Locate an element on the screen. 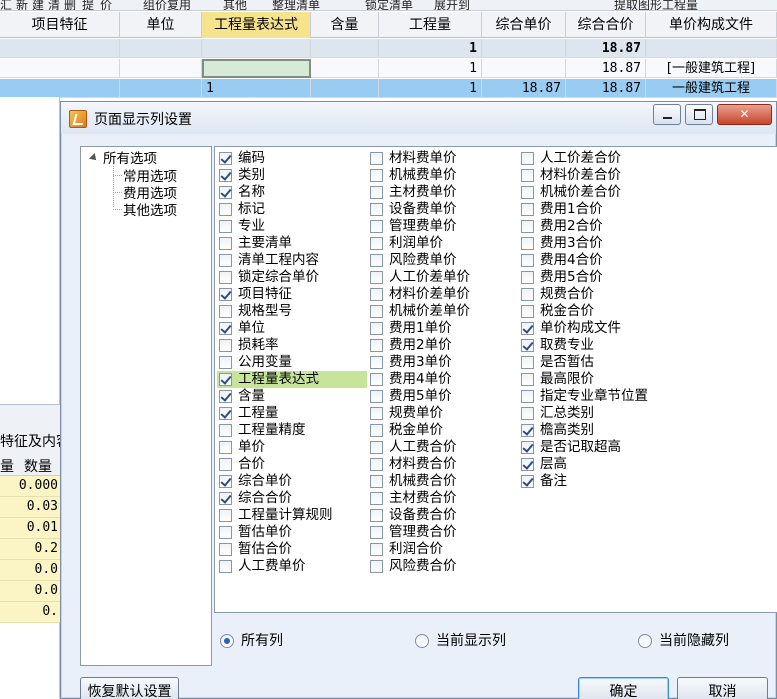 The image size is (777, 699). column-option: 单价 is located at coordinates (292, 447).